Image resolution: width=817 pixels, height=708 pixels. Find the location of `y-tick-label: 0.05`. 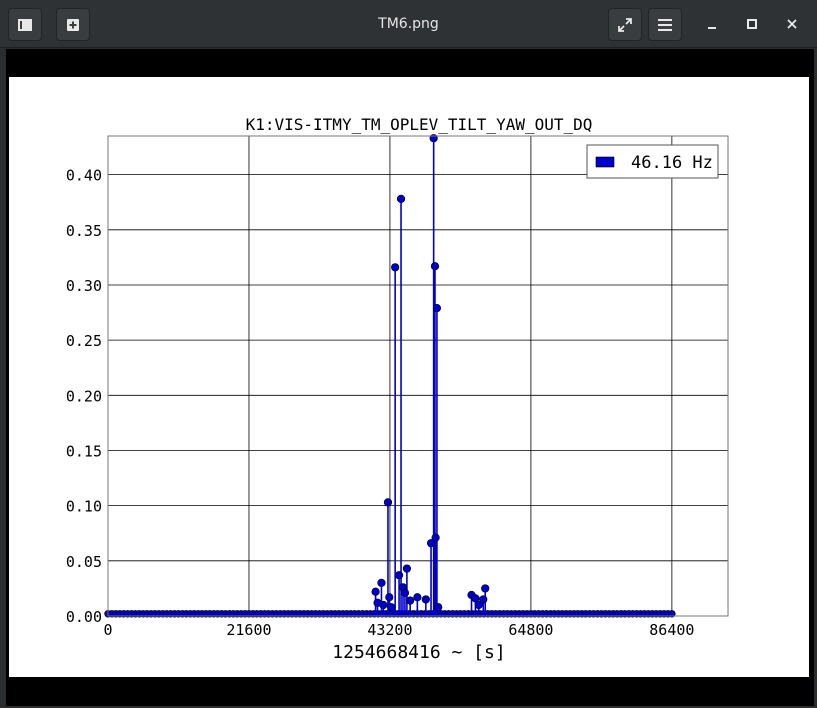

y-tick-label: 0.05 is located at coordinates (84, 562).